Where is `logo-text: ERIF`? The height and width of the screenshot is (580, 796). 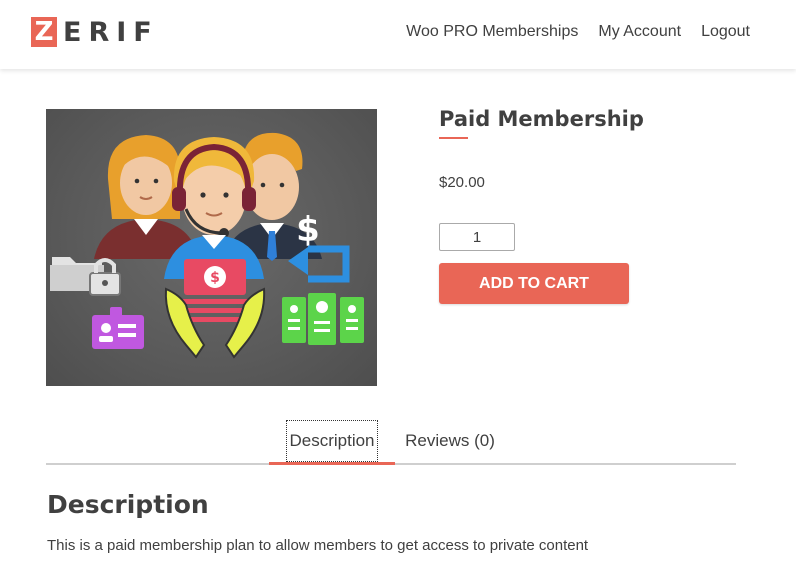 logo-text: ERIF is located at coordinates (111, 32).